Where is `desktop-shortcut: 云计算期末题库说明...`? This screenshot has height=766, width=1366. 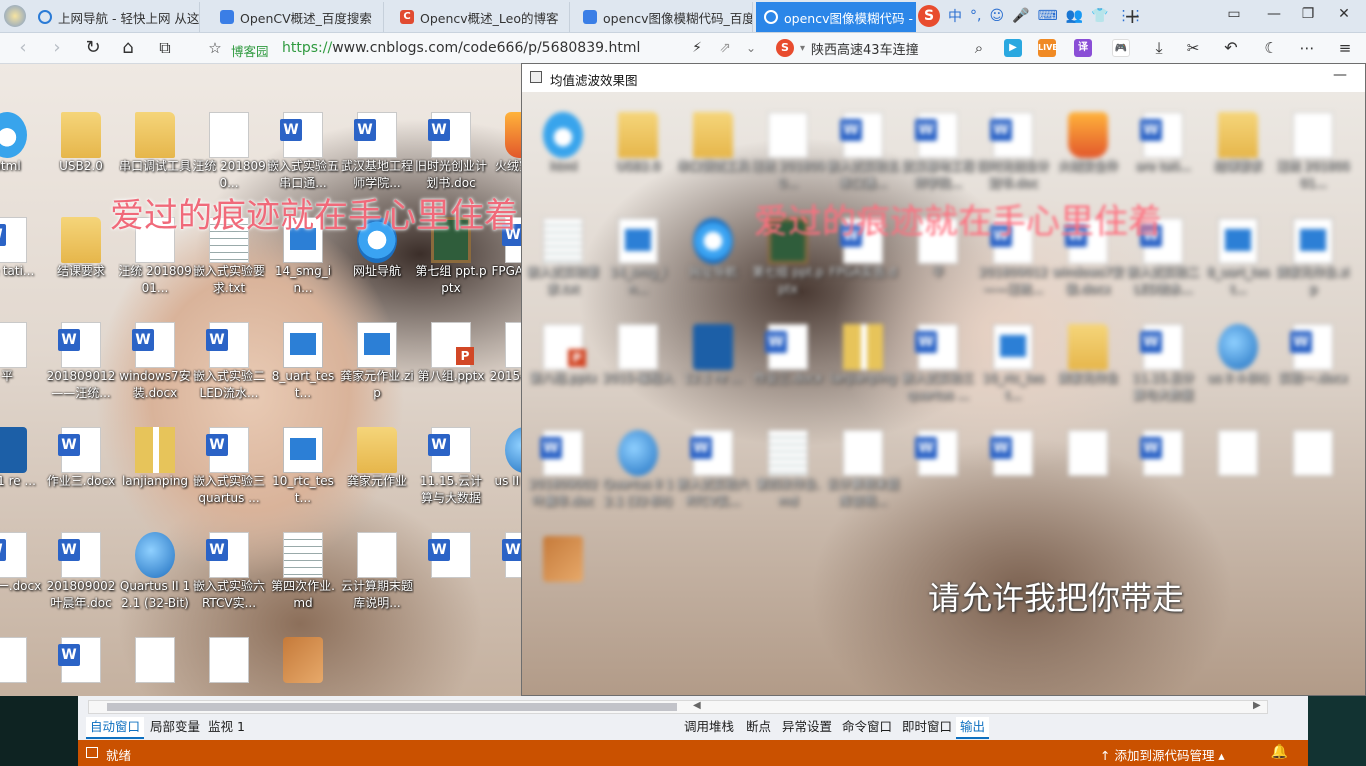
desktop-shortcut: 云计算期末题库说明... is located at coordinates (377, 572).